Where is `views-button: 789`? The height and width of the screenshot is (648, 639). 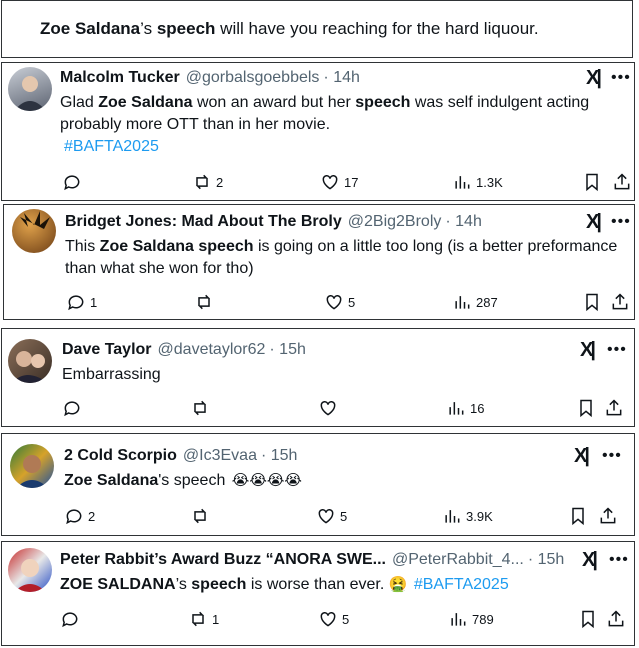
views-button: 789 is located at coordinates (471, 619).